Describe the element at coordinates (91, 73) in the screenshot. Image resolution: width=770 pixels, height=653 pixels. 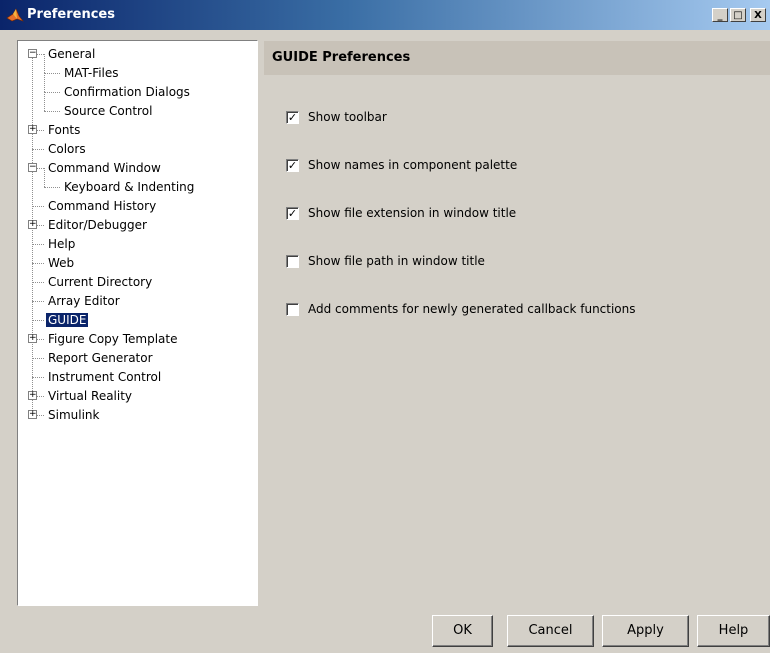
I see `tree-item-label: MAT-Files` at that location.